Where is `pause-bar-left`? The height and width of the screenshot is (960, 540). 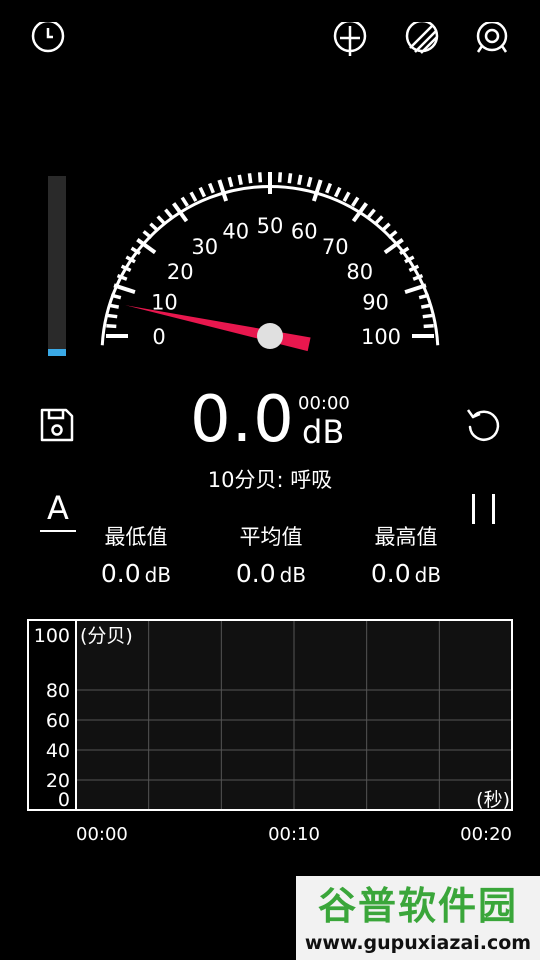
pause-bar-left is located at coordinates (473, 509).